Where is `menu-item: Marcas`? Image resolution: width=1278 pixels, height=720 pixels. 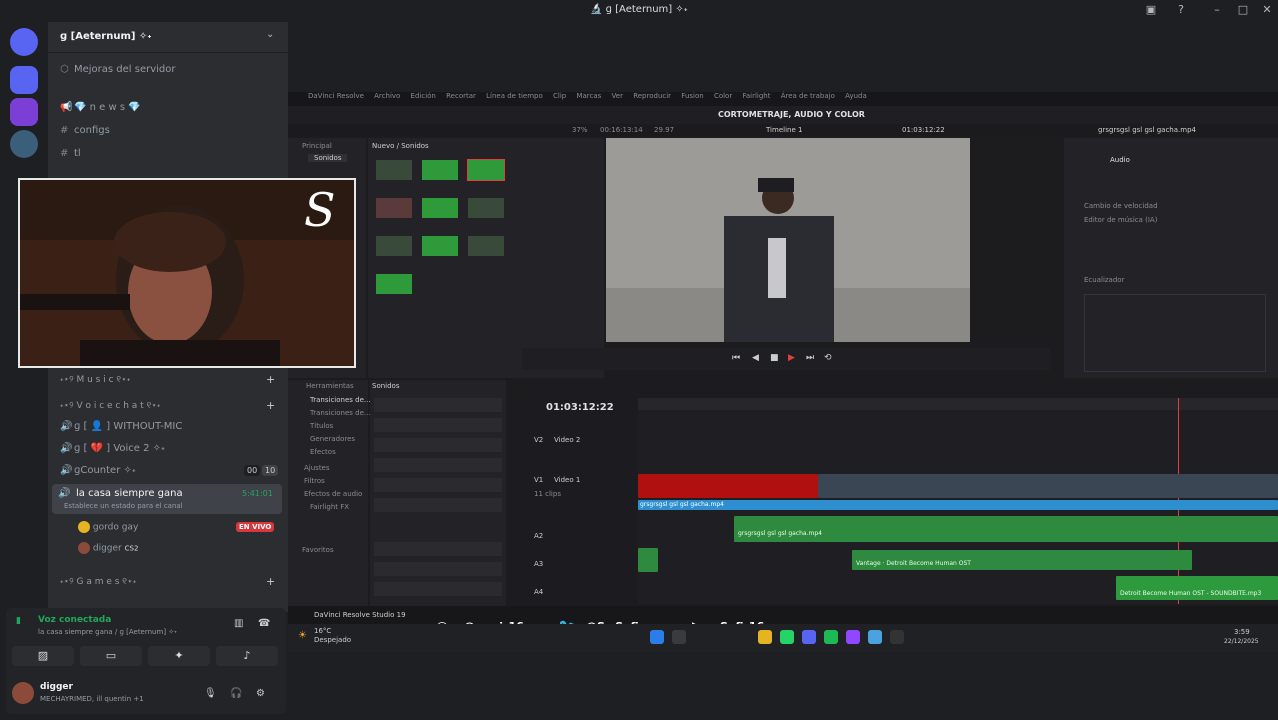
menu-item: Marcas is located at coordinates (588, 96).